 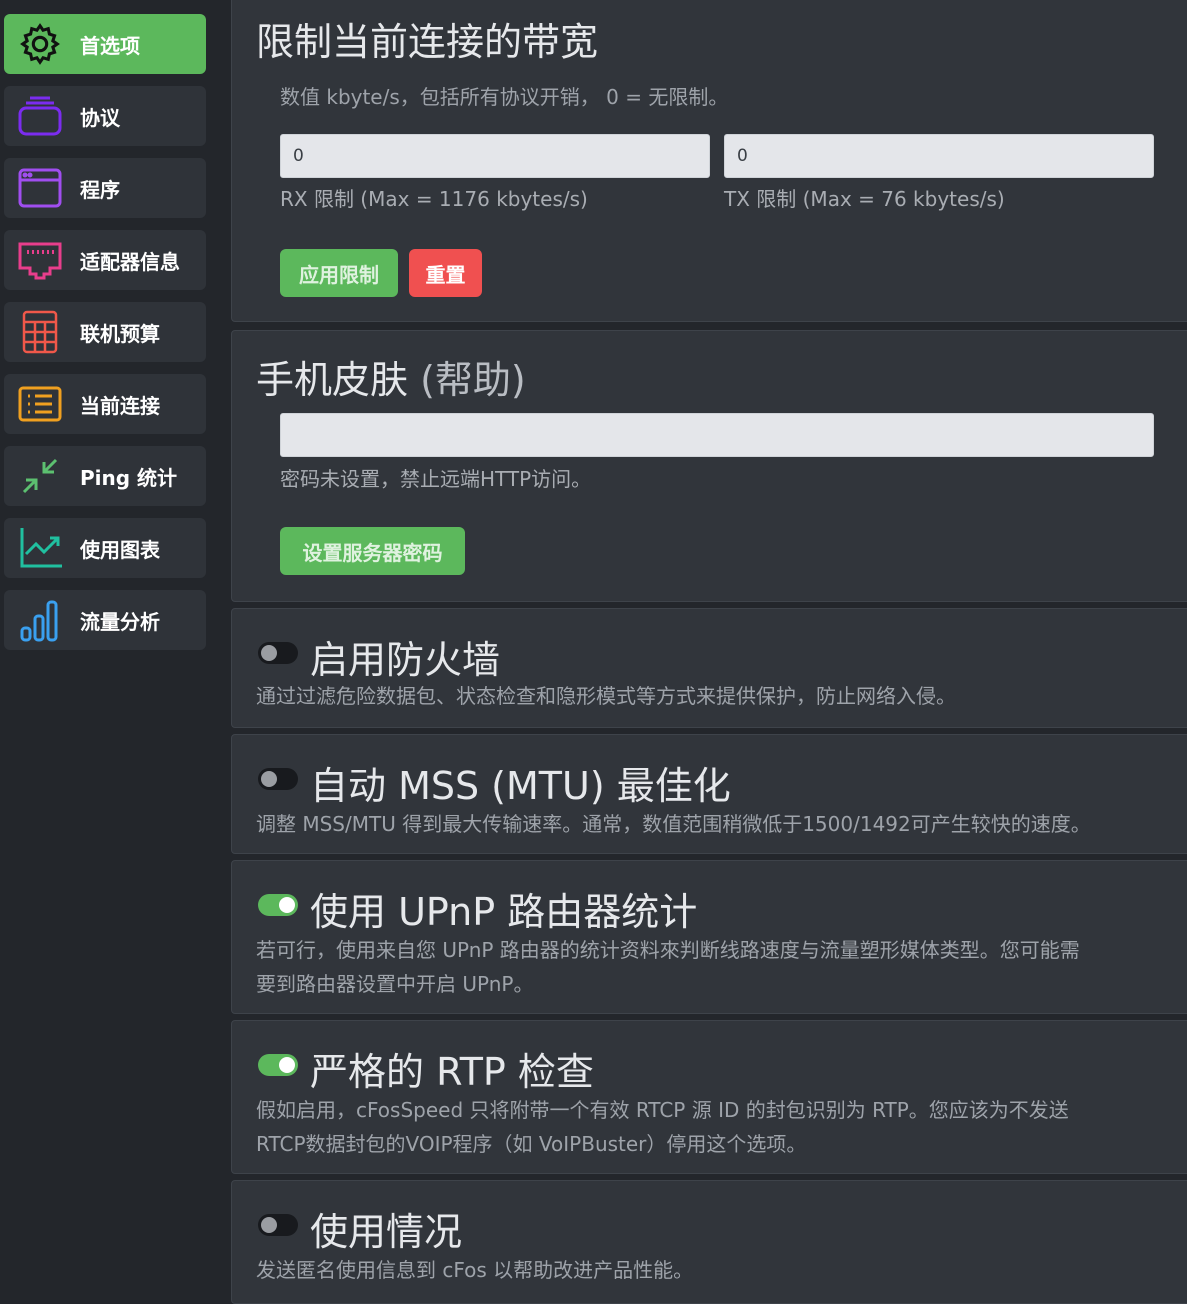 What do you see at coordinates (120, 621) in the screenshot?
I see `sidebar-item-label: 流量分析` at bounding box center [120, 621].